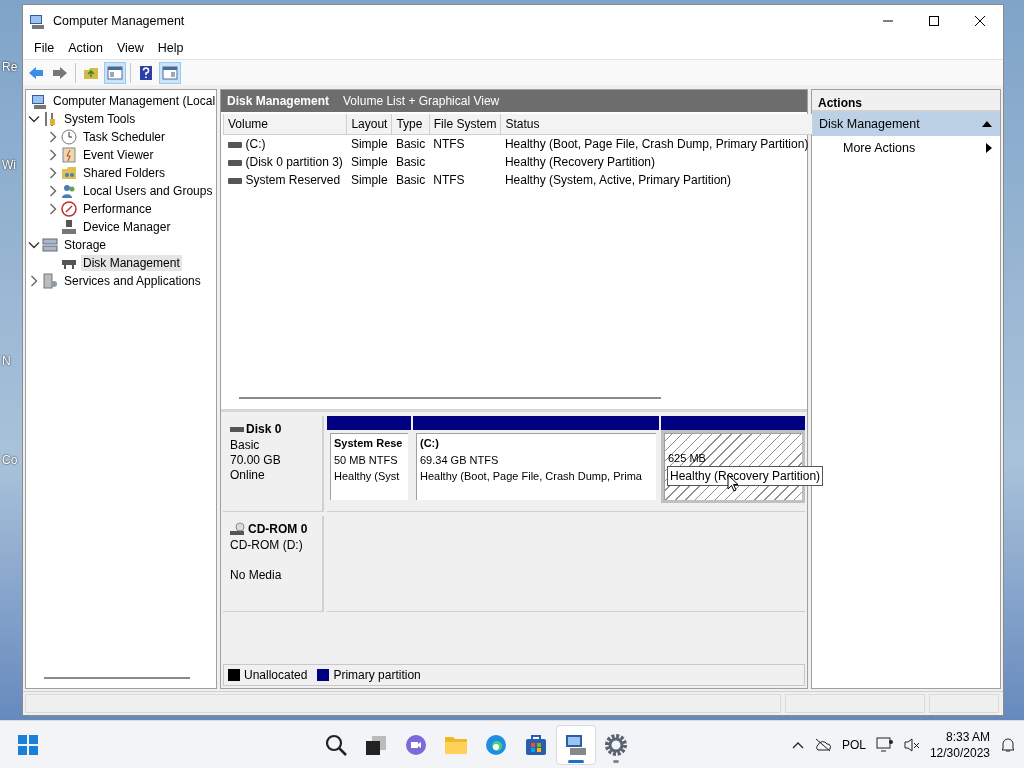  What do you see at coordinates (264, 429) in the screenshot?
I see `disk-name: Disk 0` at bounding box center [264, 429].